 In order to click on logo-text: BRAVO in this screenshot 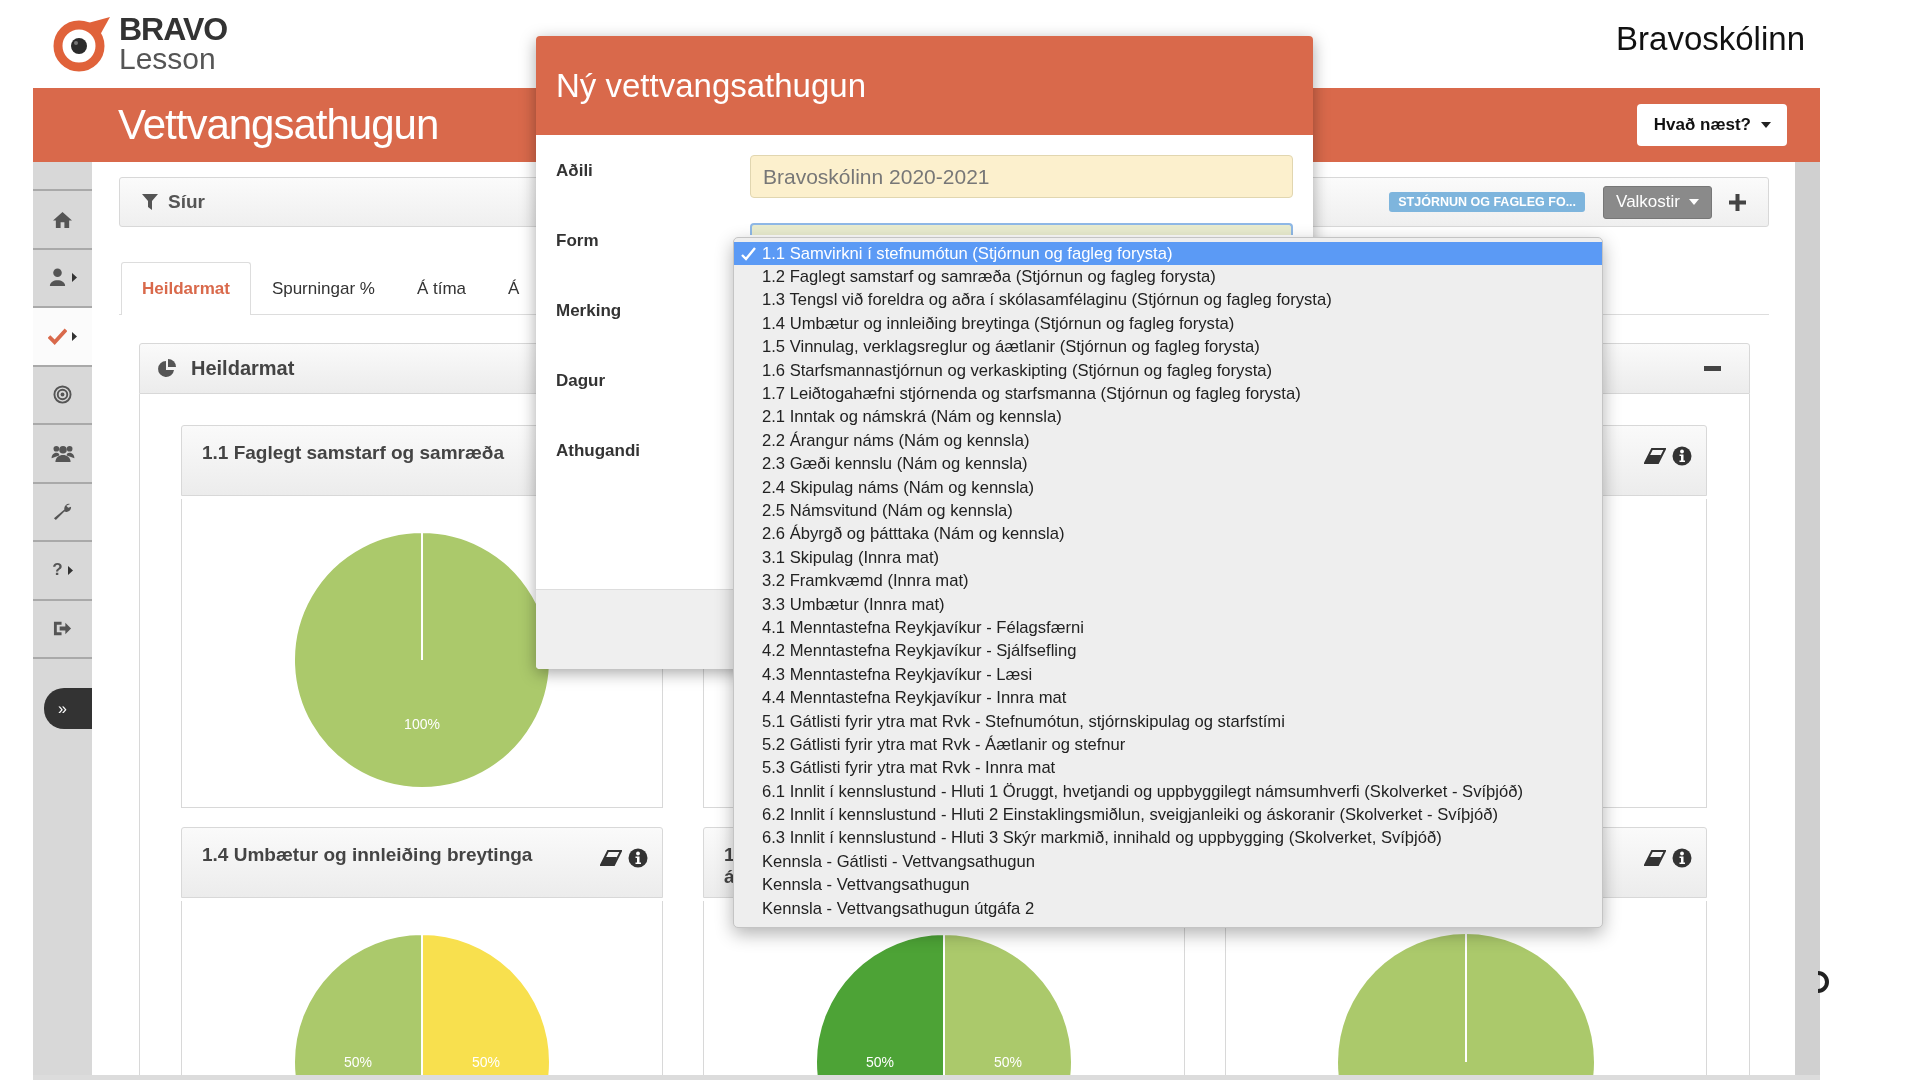, I will do `click(173, 29)`.